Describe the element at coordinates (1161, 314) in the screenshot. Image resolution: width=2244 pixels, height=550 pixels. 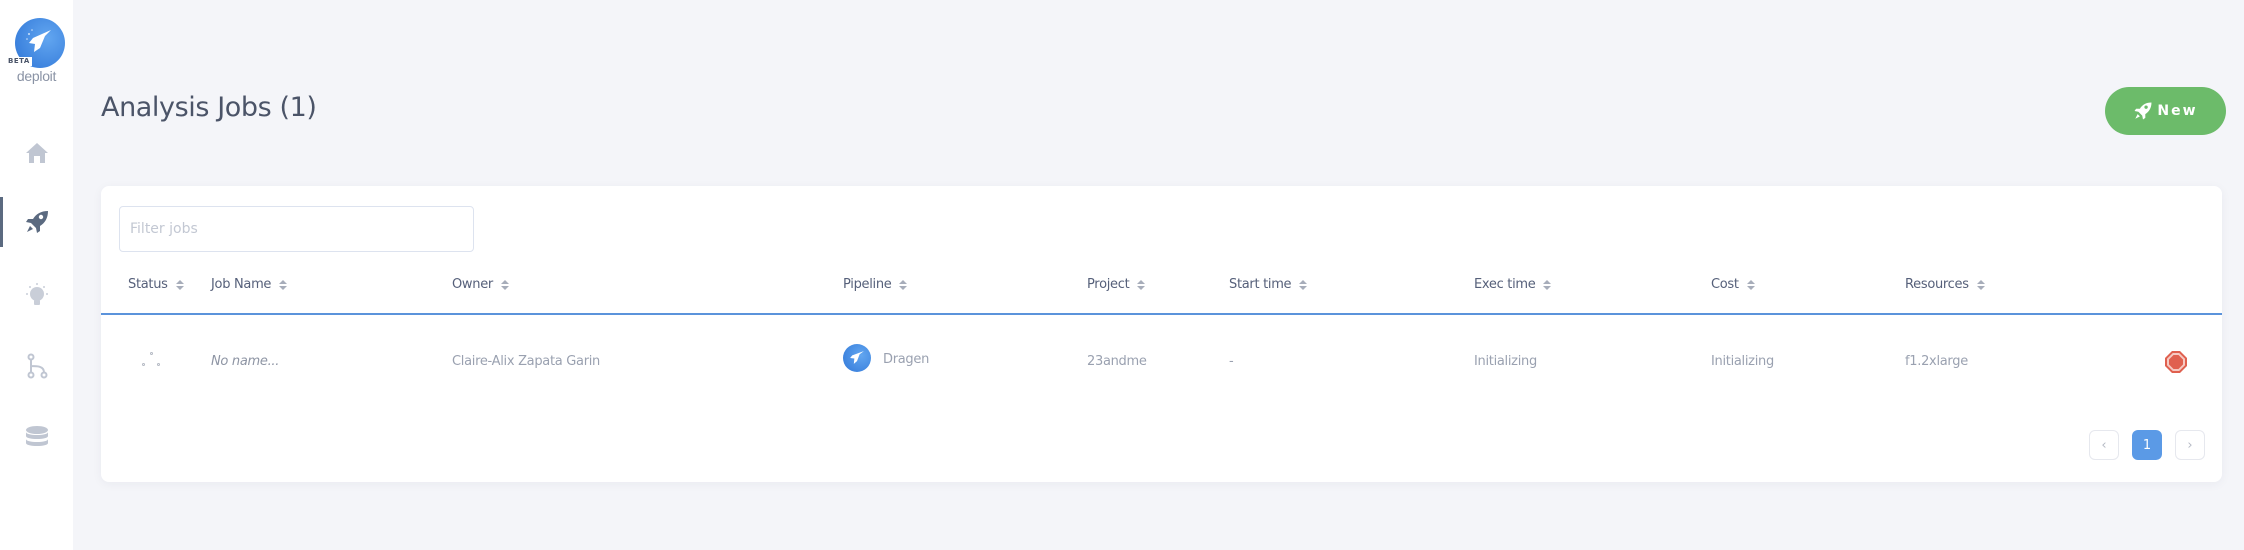
I see `header-divider` at that location.